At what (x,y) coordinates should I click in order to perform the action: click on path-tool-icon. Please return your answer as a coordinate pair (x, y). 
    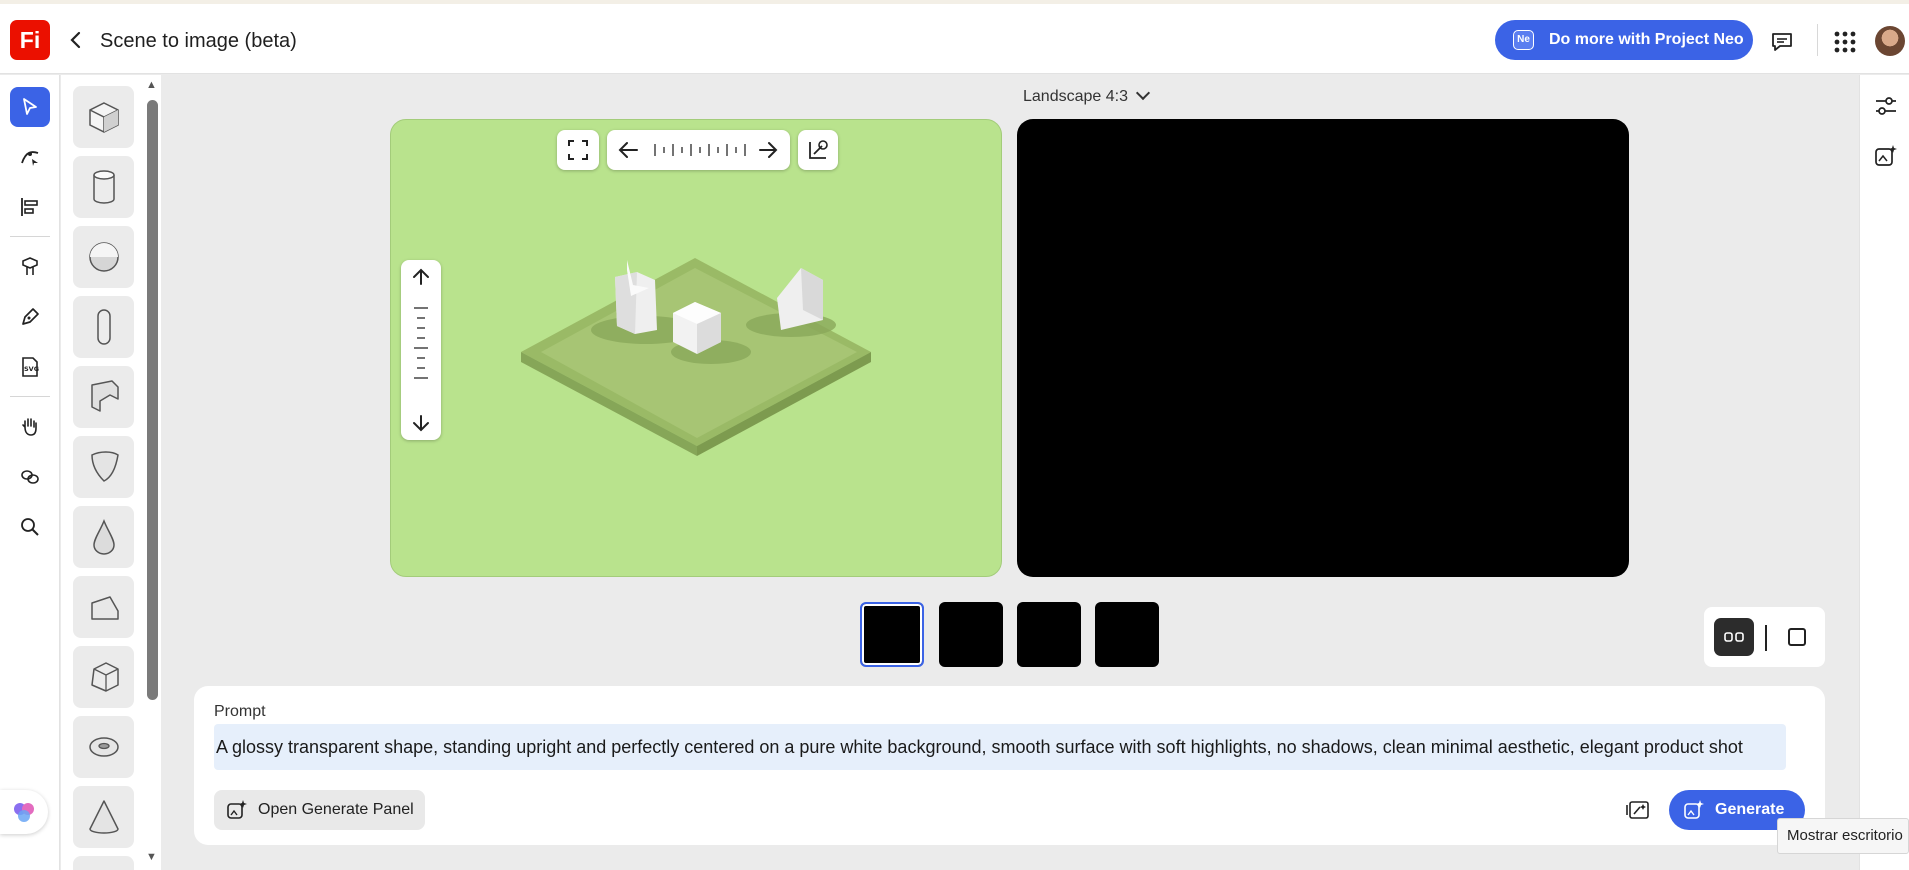
    Looking at the image, I should click on (30, 158).